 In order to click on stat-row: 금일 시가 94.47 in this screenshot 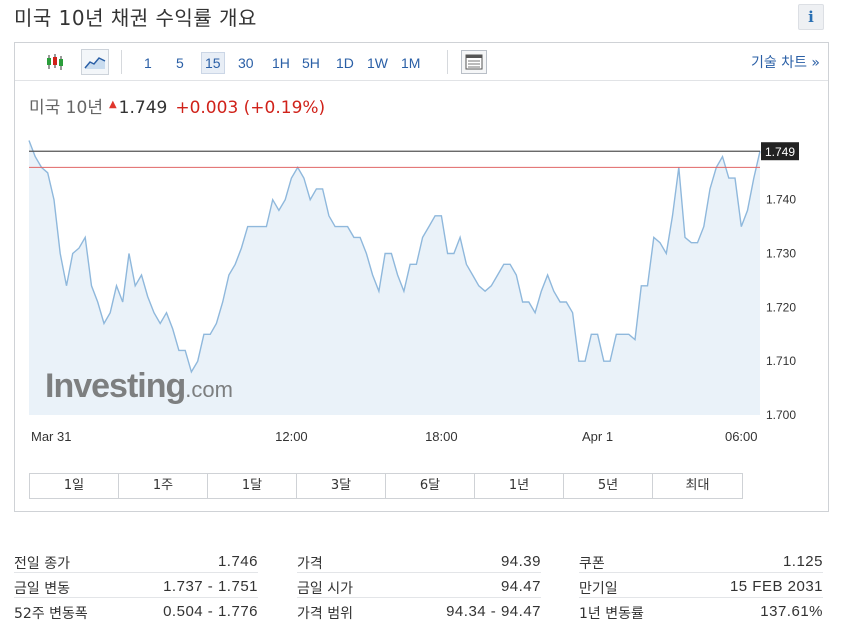, I will do `click(419, 585)`.